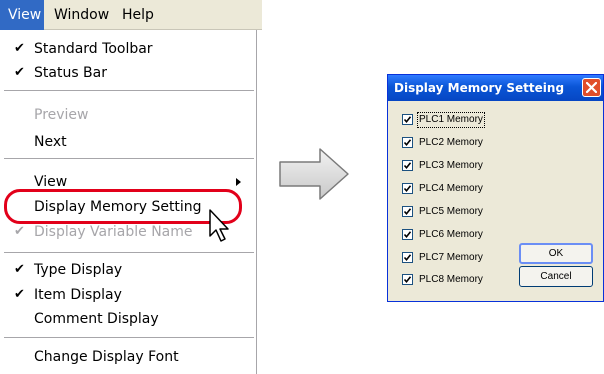 The image size is (604, 374). I want to click on menu-item-change-display-font: Change Display Font, so click(128, 357).